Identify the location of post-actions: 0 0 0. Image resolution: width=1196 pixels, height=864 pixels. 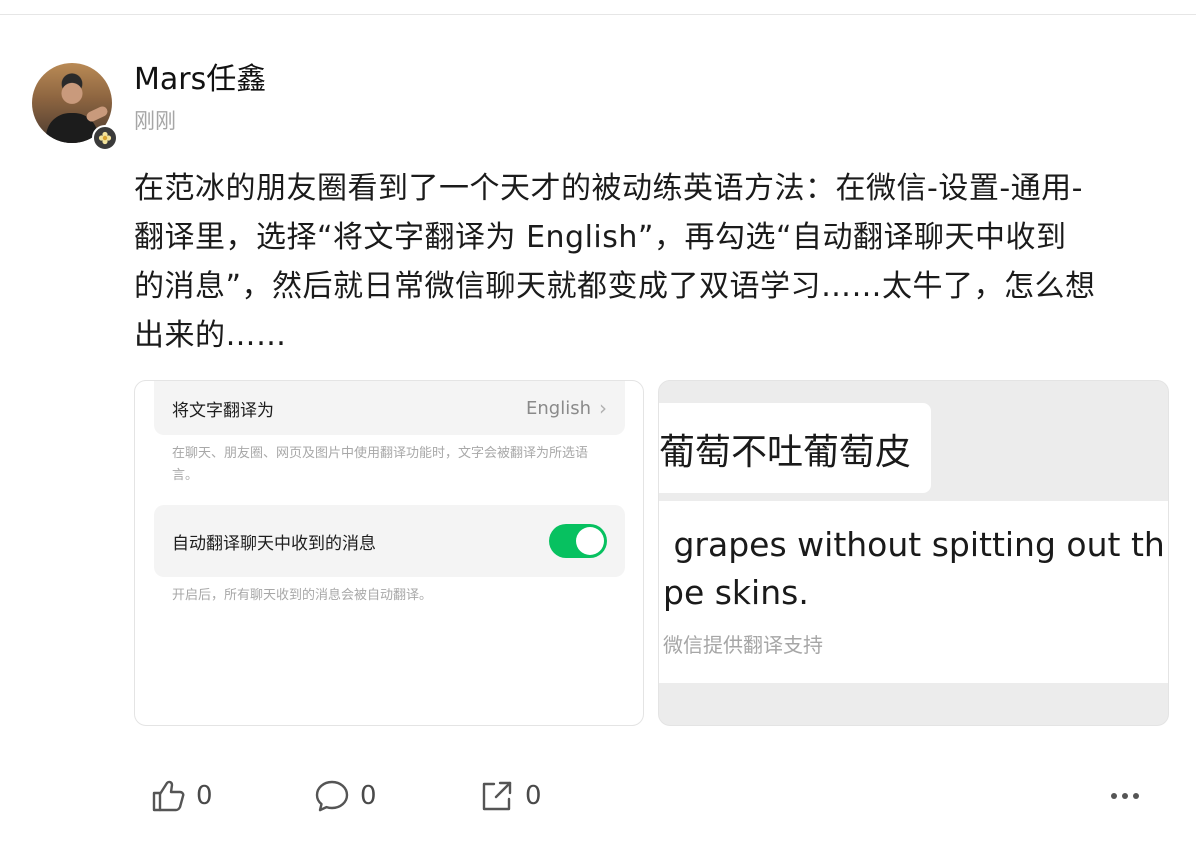
(598, 796).